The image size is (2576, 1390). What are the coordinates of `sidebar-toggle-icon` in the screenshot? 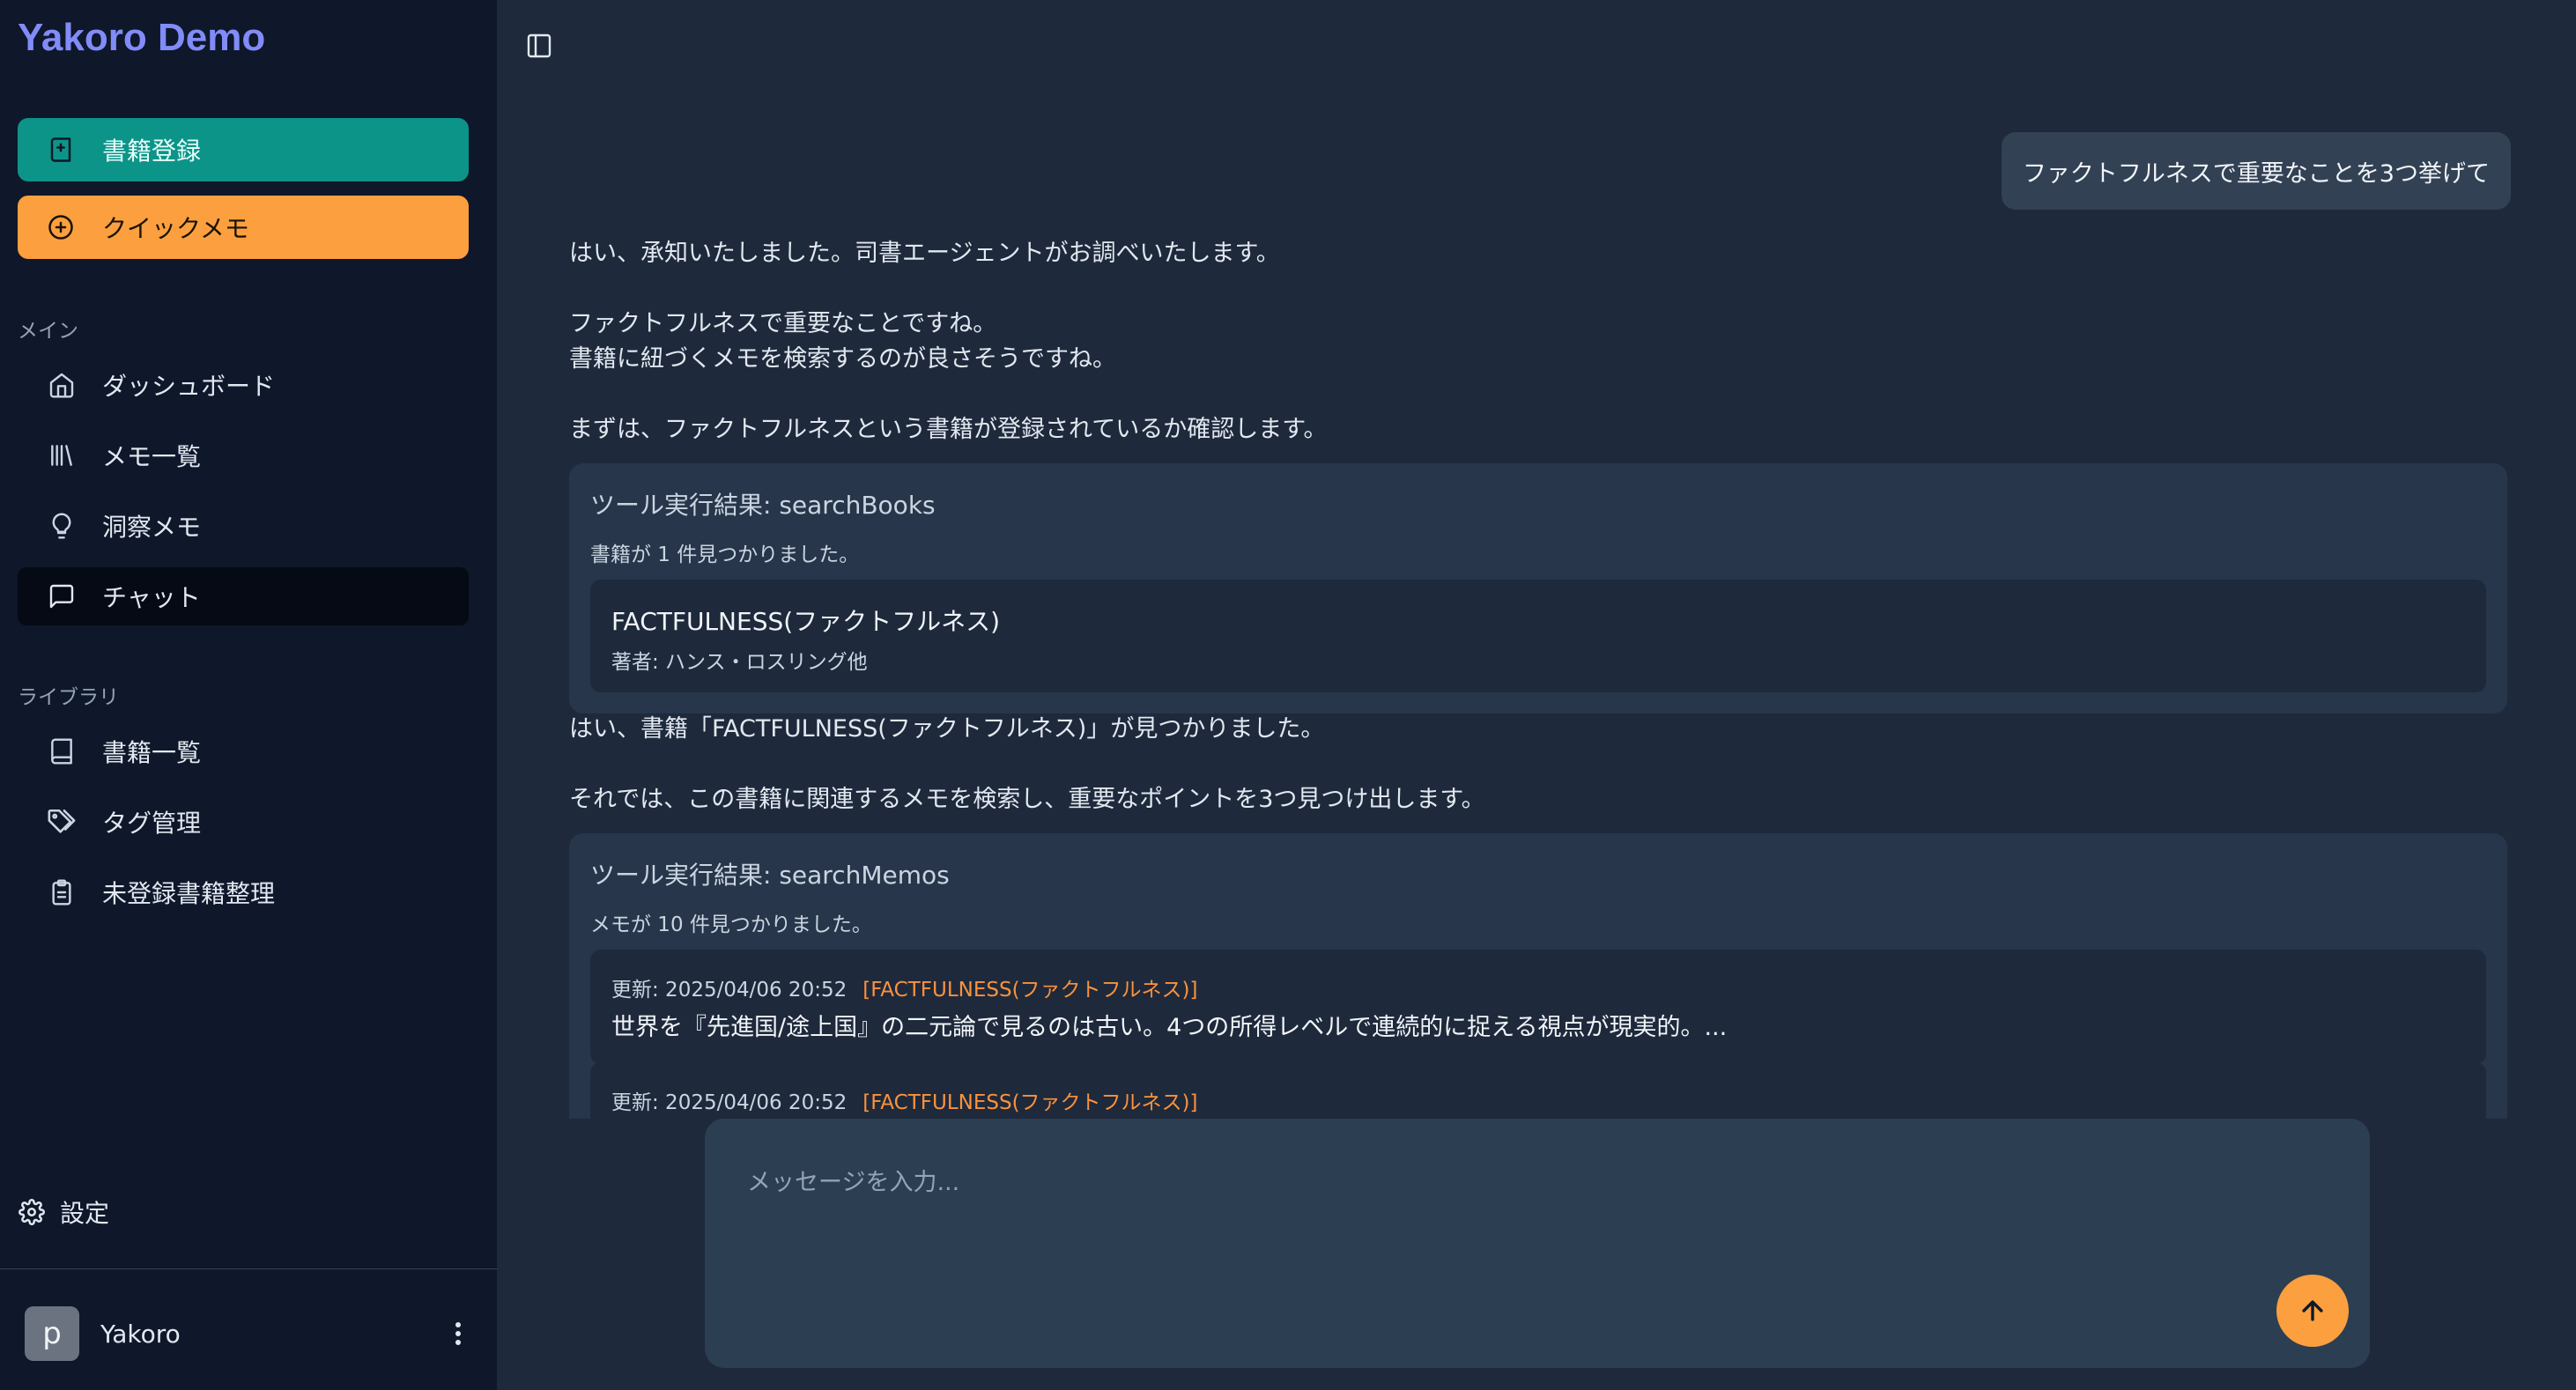 It's located at (541, 47).